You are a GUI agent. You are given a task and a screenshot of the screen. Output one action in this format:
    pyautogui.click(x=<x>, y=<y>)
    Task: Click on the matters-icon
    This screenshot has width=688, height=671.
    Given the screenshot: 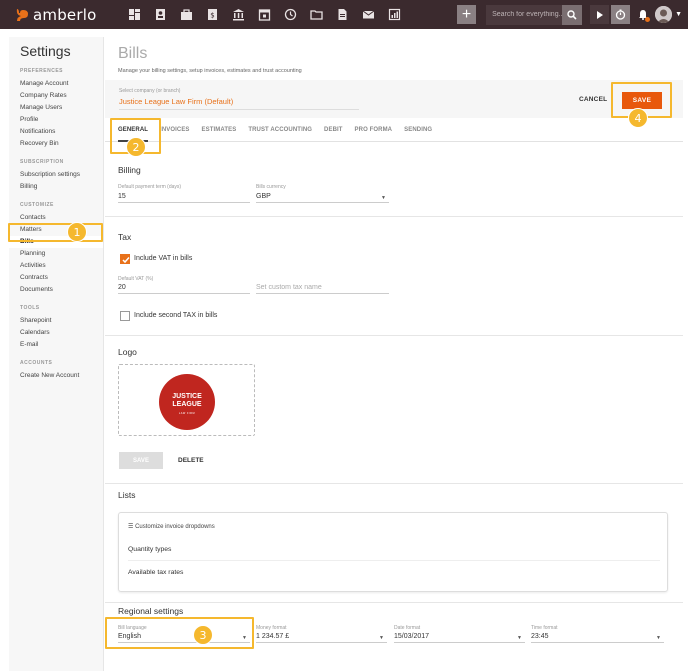 What is the action you would take?
    pyautogui.click(x=186, y=14)
    